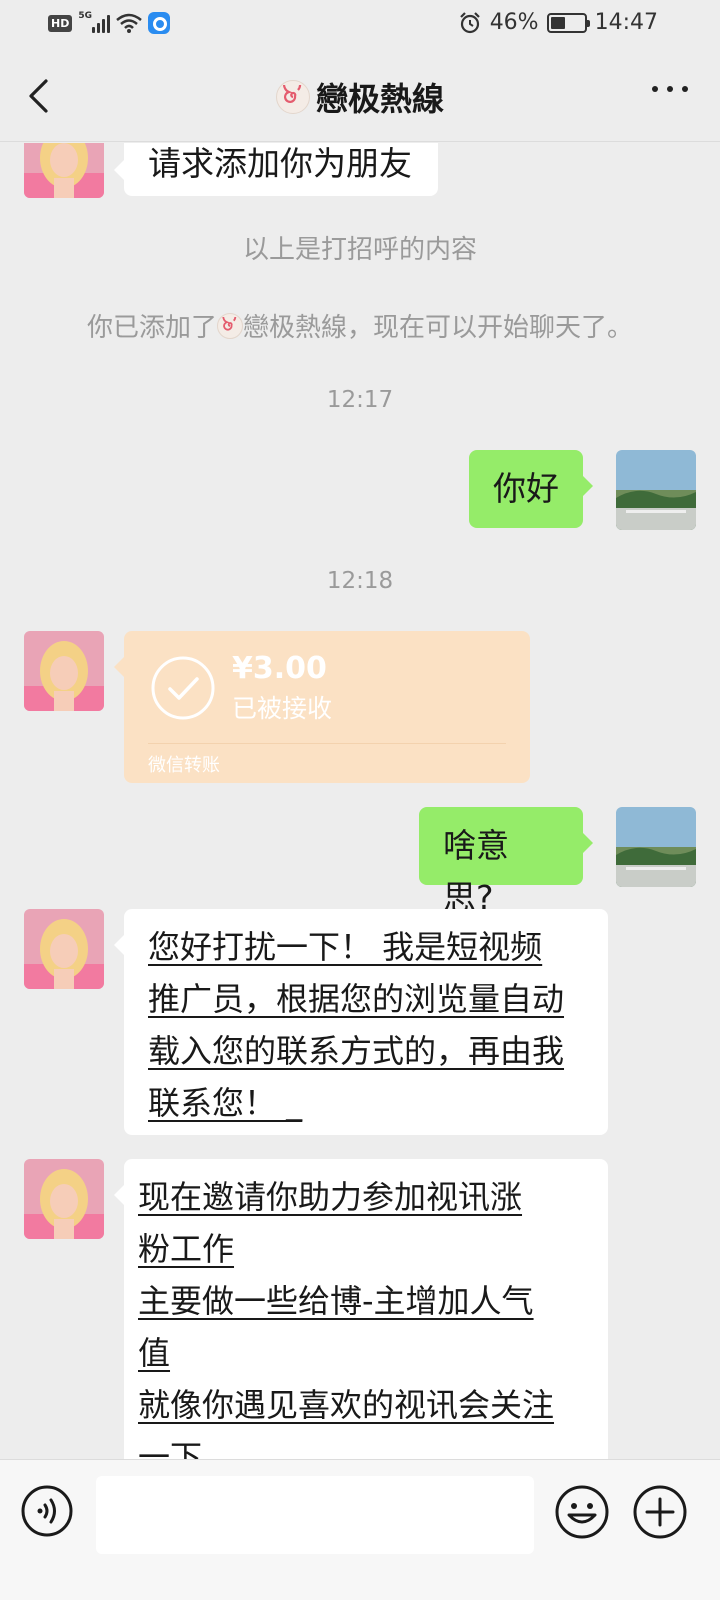  I want to click on voice-icon, so click(47, 1511).